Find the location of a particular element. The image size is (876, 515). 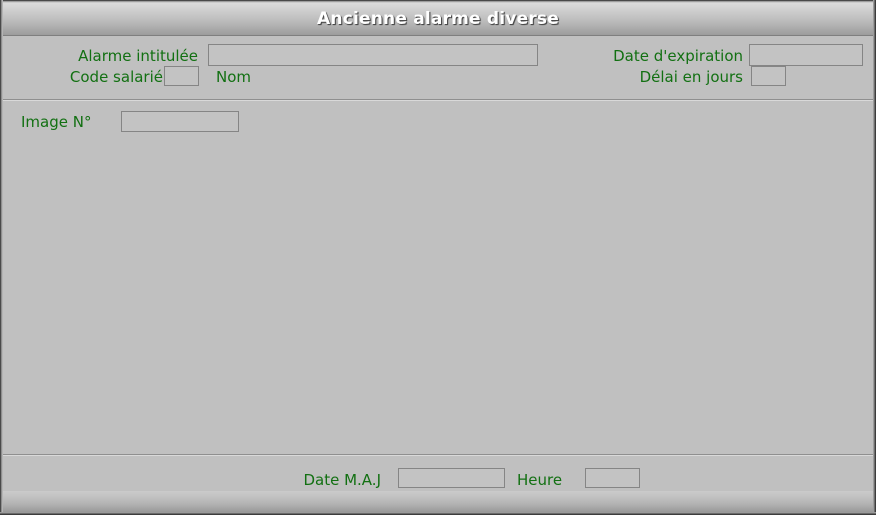

image-no-input is located at coordinates (180, 121).